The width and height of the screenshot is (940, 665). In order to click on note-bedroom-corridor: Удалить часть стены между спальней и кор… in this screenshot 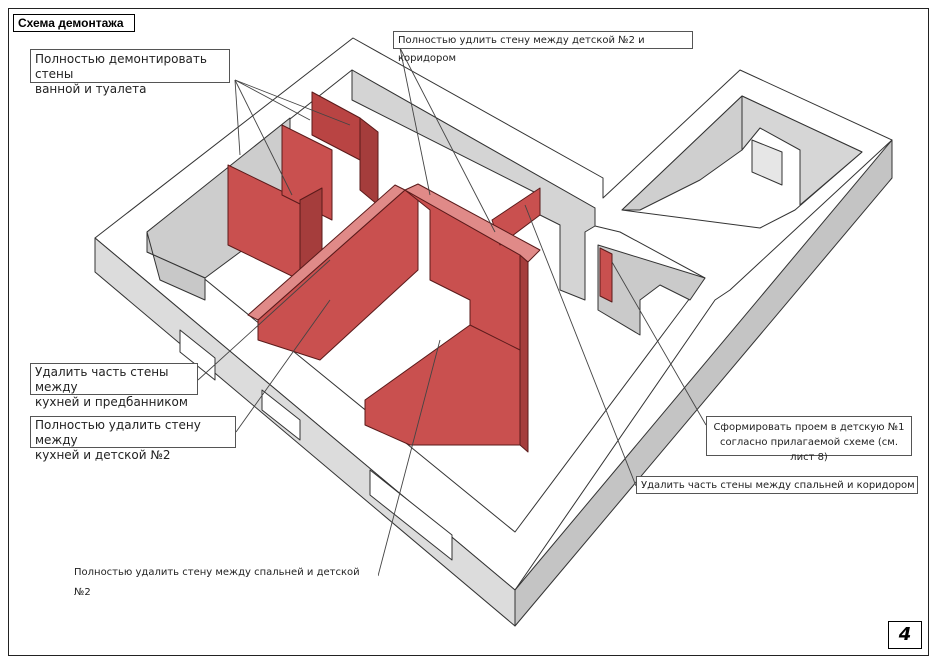, I will do `click(777, 485)`.